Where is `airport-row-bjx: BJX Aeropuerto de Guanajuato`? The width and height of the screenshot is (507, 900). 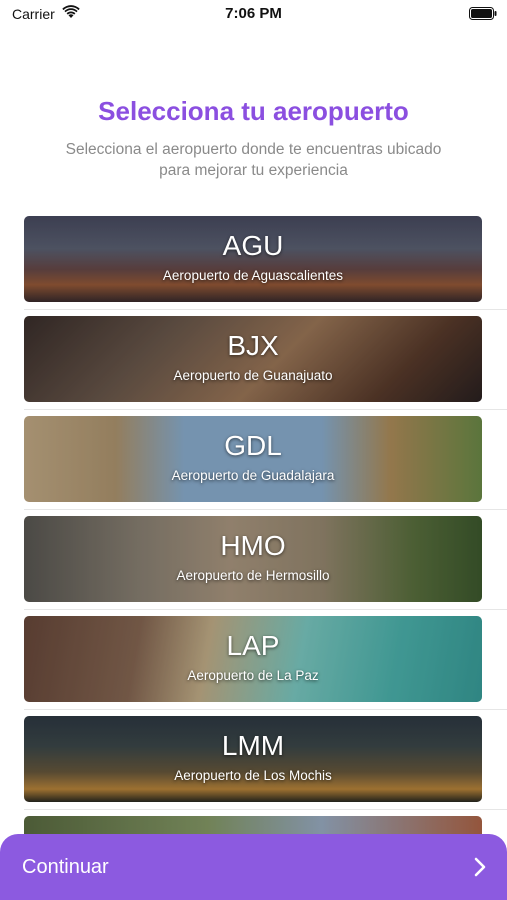 airport-row-bjx: BJX Aeropuerto de Guanajuato is located at coordinates (265, 360).